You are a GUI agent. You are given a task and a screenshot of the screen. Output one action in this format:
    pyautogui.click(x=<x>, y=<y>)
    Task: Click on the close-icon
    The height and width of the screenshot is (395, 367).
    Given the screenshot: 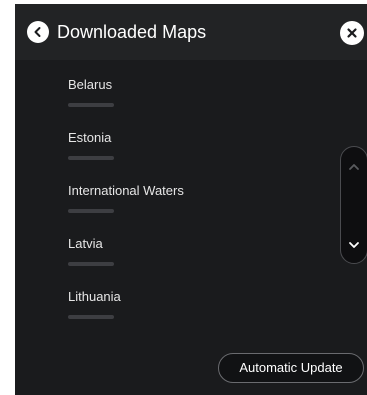 What is the action you would take?
    pyautogui.click(x=352, y=33)
    